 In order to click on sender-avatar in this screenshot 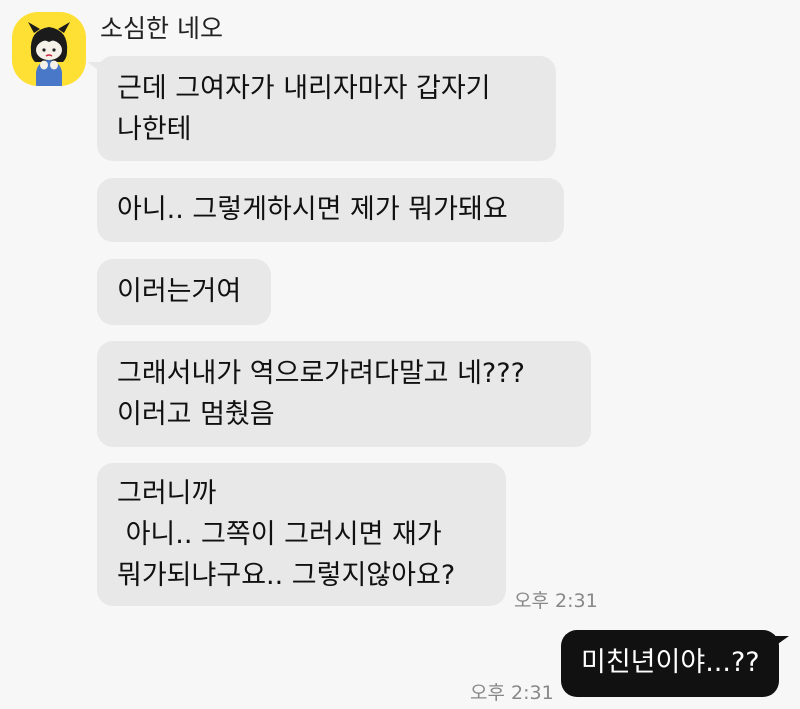, I will do `click(49, 49)`.